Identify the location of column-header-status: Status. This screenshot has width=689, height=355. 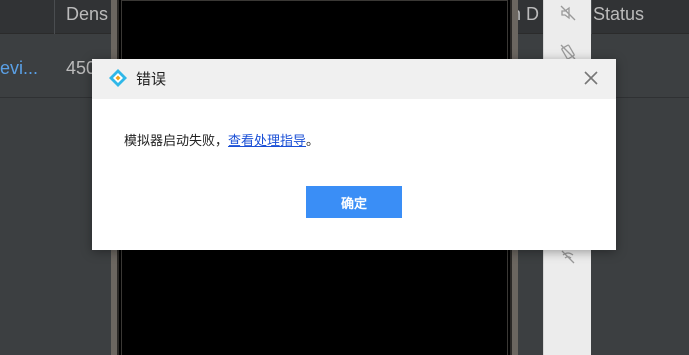
(618, 14).